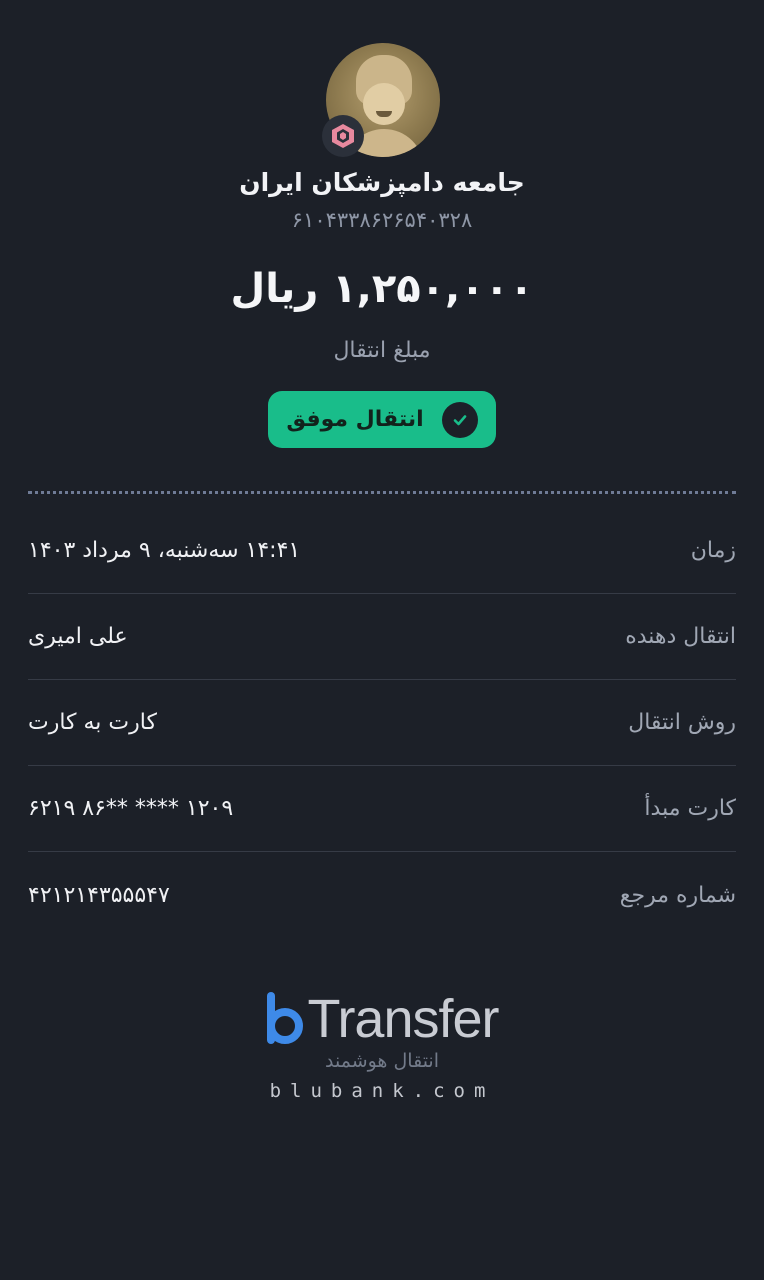  Describe the element at coordinates (680, 636) in the screenshot. I see `detail-label: انتقال دهنده` at that location.